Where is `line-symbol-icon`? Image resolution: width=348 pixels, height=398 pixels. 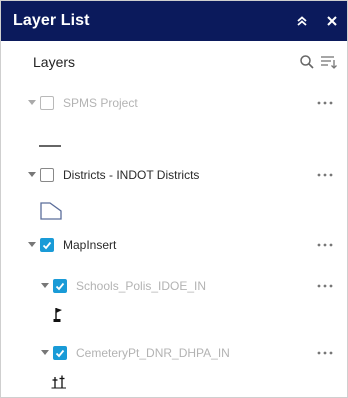
line-symbol-icon is located at coordinates (50, 146).